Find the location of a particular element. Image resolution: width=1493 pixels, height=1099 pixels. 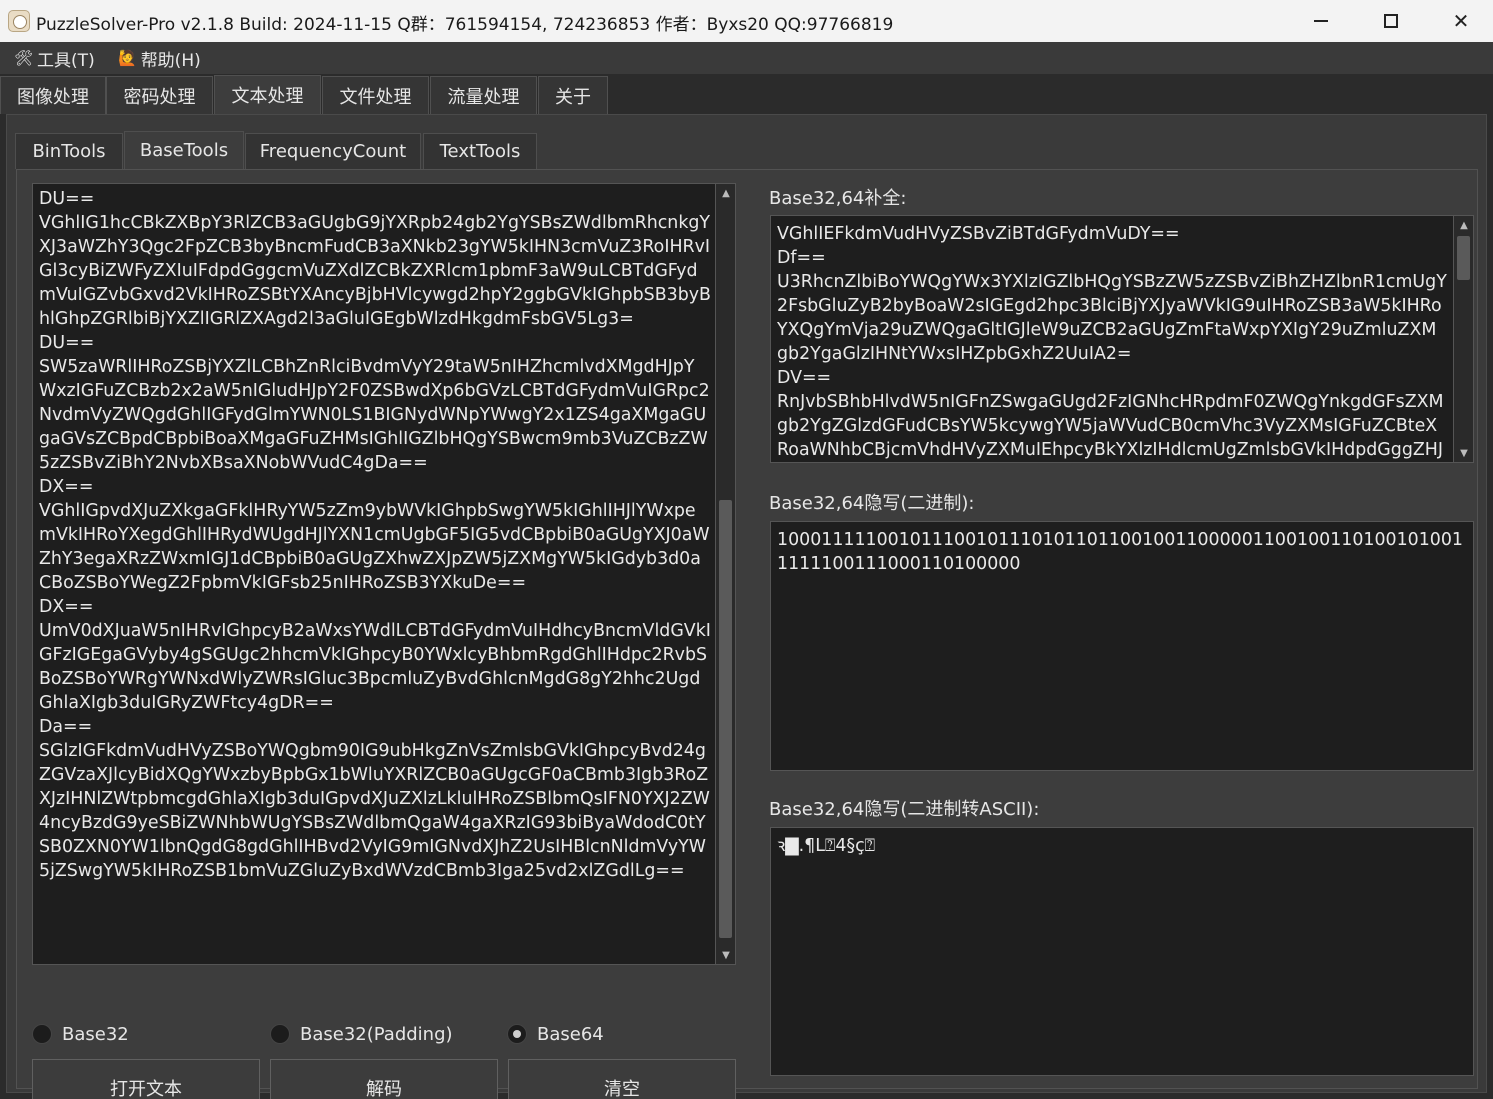

radio-base64-label: Base64 is located at coordinates (570, 1034).